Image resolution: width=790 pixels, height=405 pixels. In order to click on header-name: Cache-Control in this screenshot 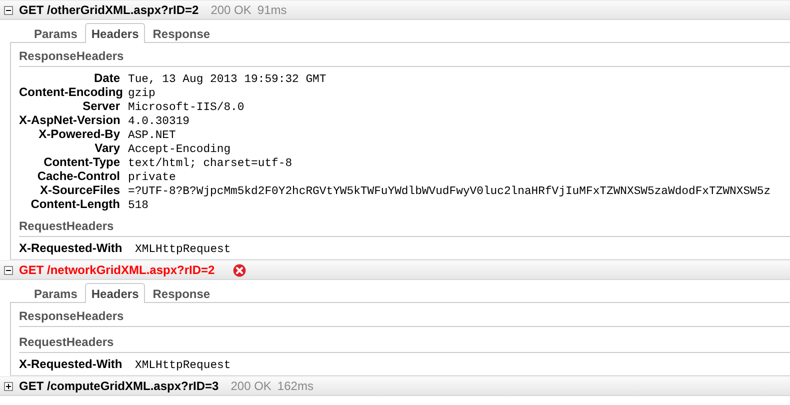, I will do `click(78, 176)`.